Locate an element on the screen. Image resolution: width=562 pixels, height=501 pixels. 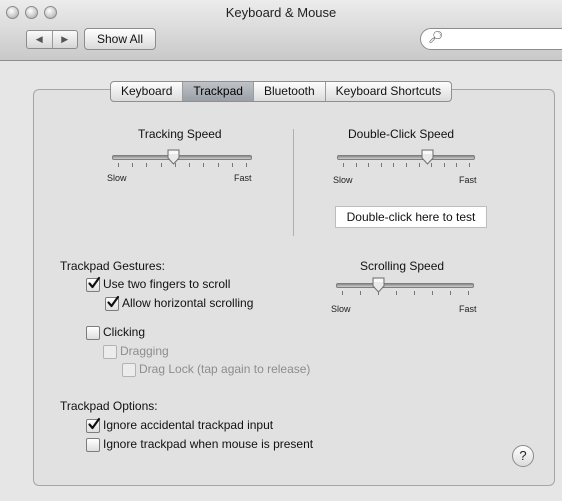
scrolling-speed-label: Scrolling Speed is located at coordinates (402, 266).